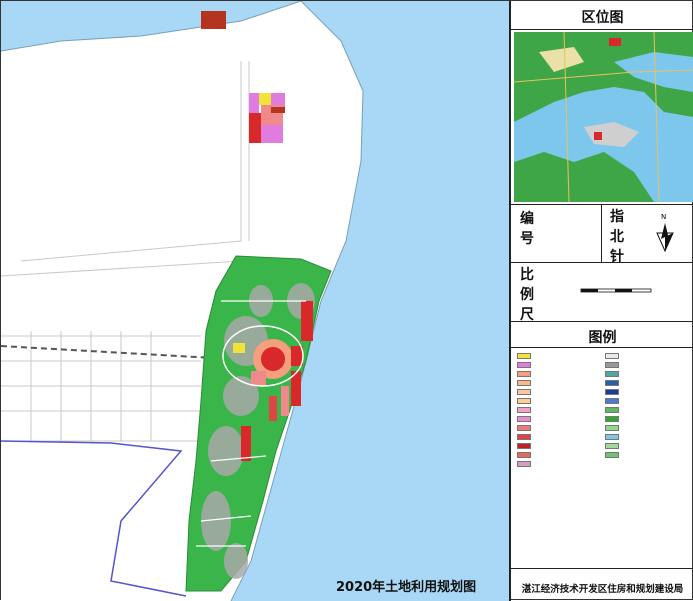  Describe the element at coordinates (617, 237) in the screenshot. I see `north-label: 指北针` at that location.